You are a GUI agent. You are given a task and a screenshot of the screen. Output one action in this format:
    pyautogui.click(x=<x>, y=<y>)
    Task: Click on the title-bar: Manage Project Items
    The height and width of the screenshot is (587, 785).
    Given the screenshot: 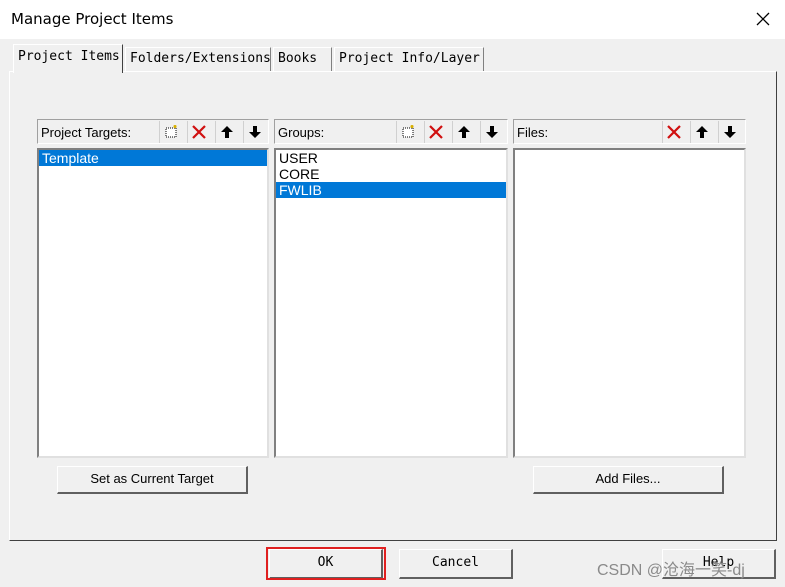 What is the action you would take?
    pyautogui.click(x=392, y=19)
    